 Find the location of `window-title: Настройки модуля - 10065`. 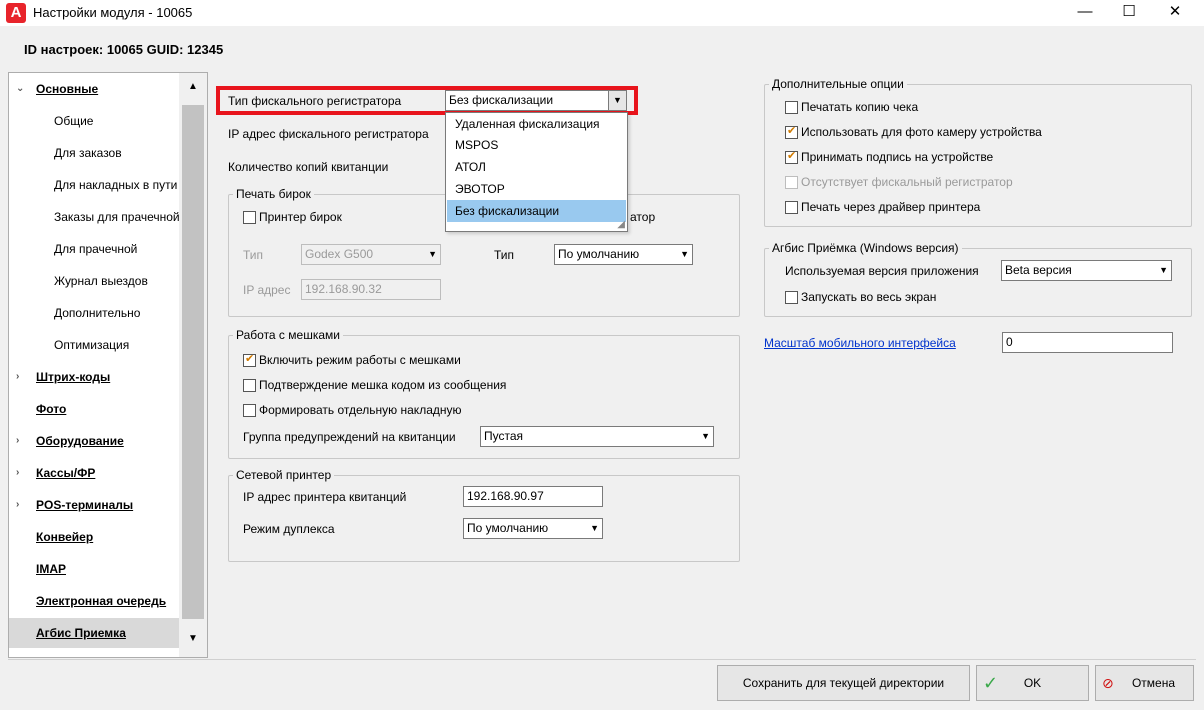

window-title: Настройки модуля - 10065 is located at coordinates (113, 12).